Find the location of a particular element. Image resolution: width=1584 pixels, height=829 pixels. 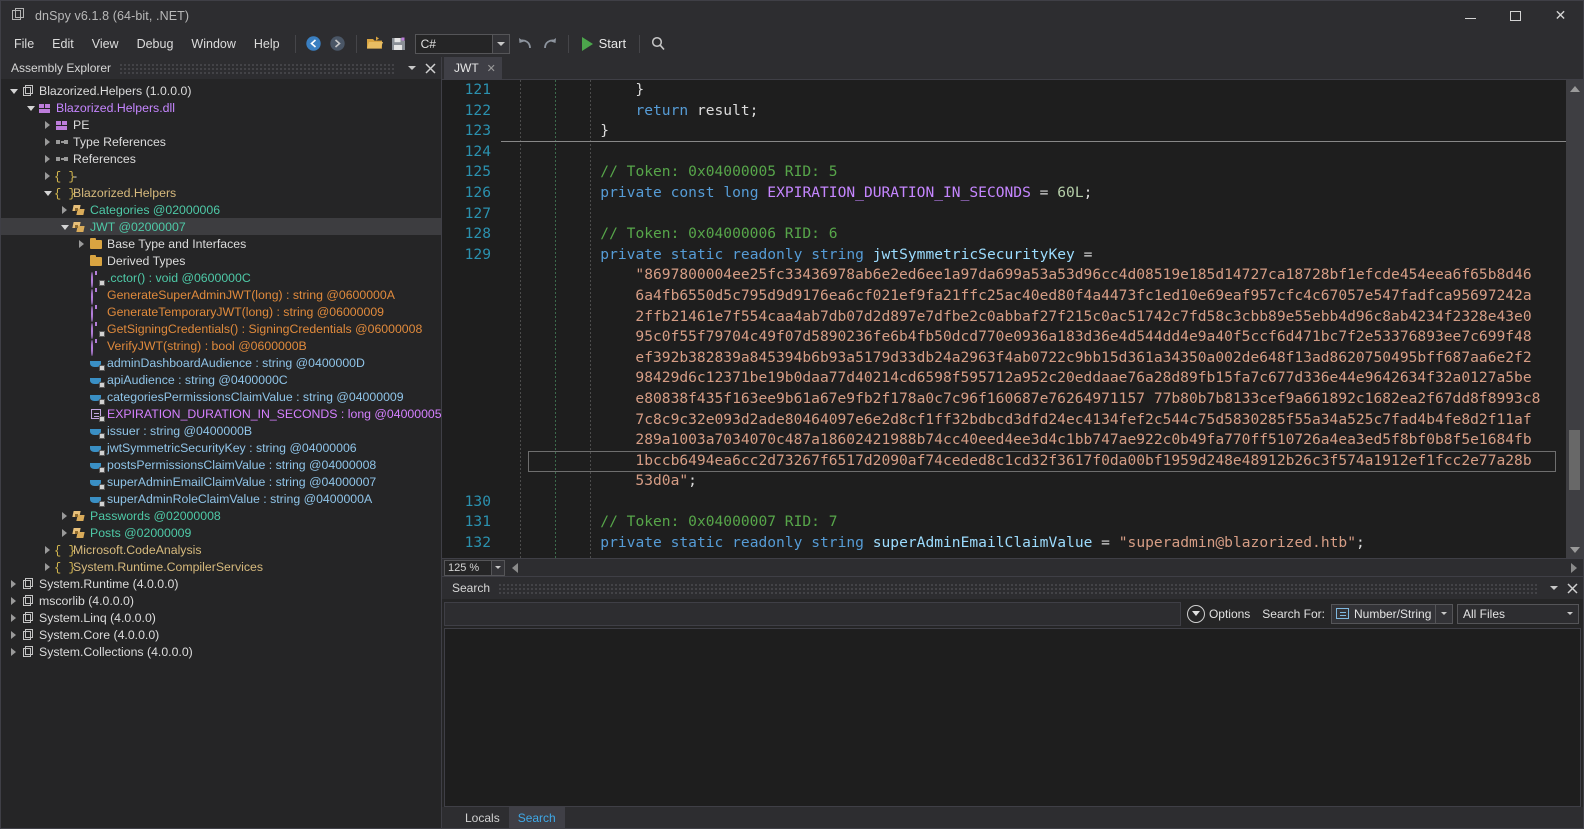

tree-item: System.Core (4.0.0.0) is located at coordinates (221, 634).